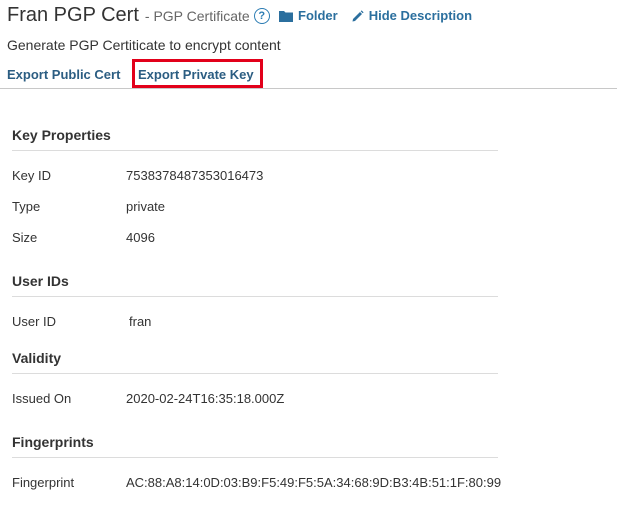 The width and height of the screenshot is (617, 506). Describe the element at coordinates (61, 135) in the screenshot. I see `section-title-key-properties: Key Properties` at that location.